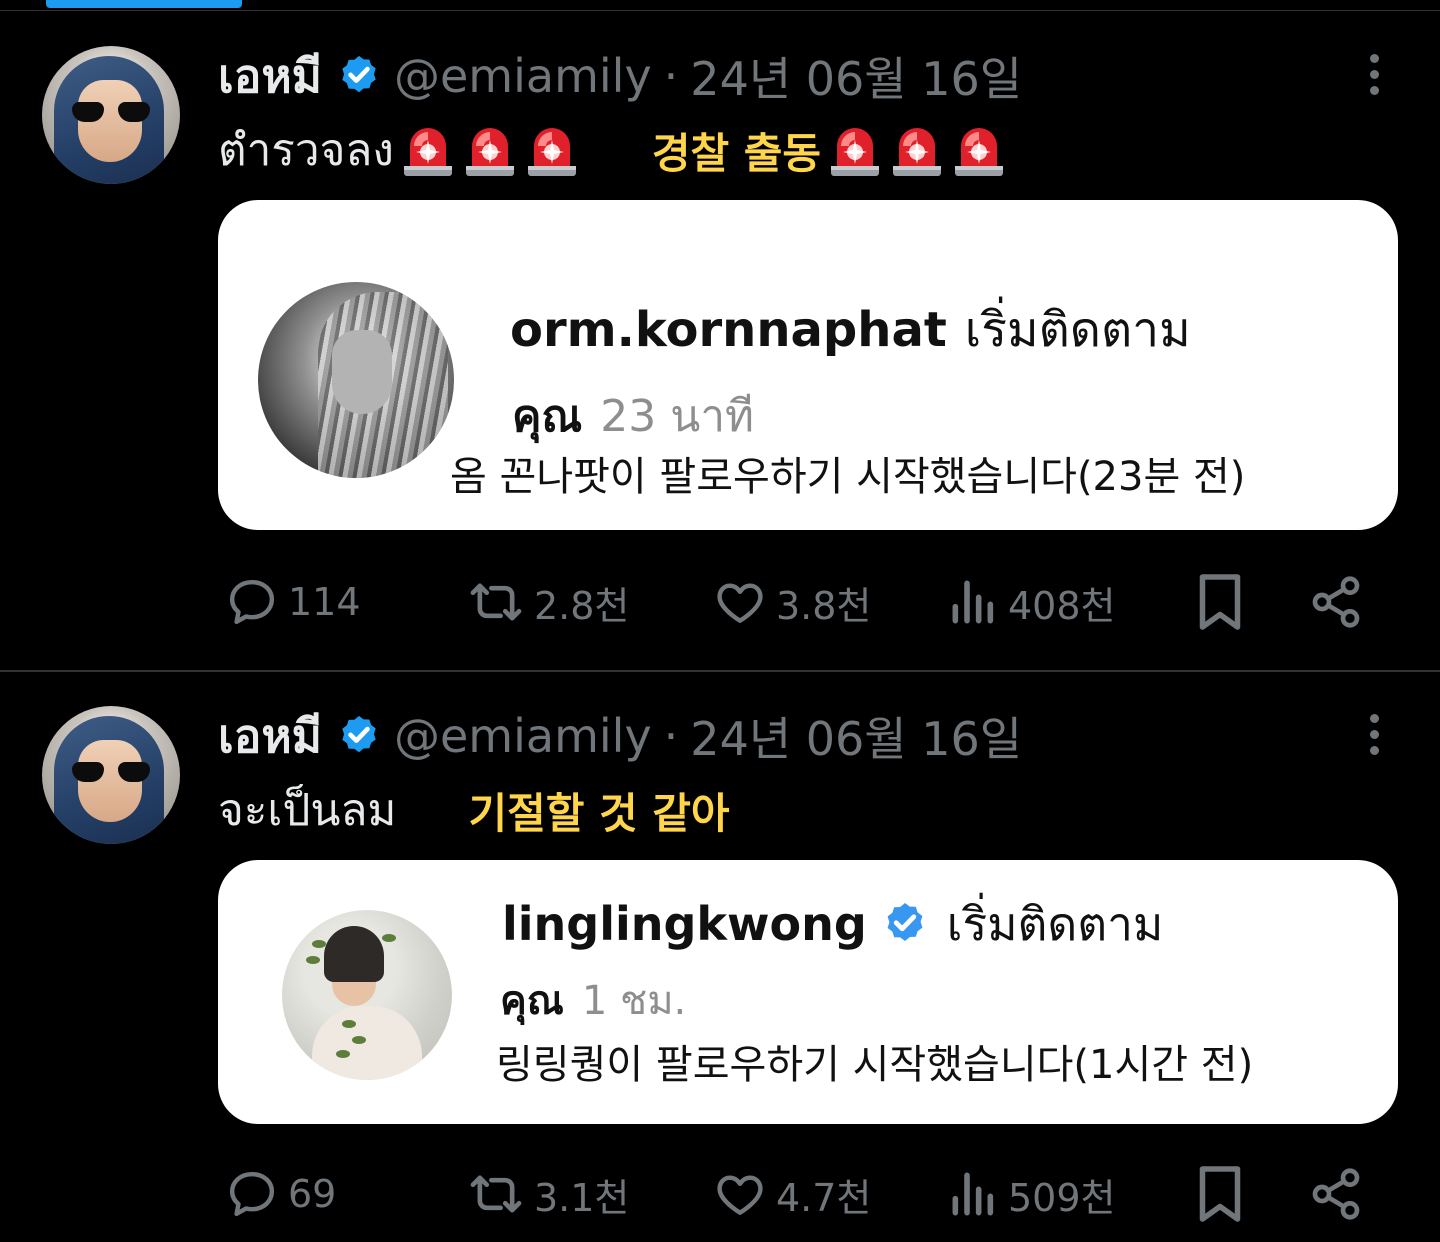 This screenshot has height=1242, width=1440. I want to click on reply-count: 114, so click(324, 602).